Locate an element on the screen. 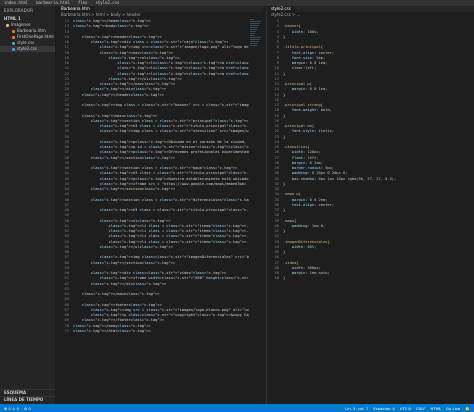  file-tree-label: style2.css is located at coordinates (27, 48).